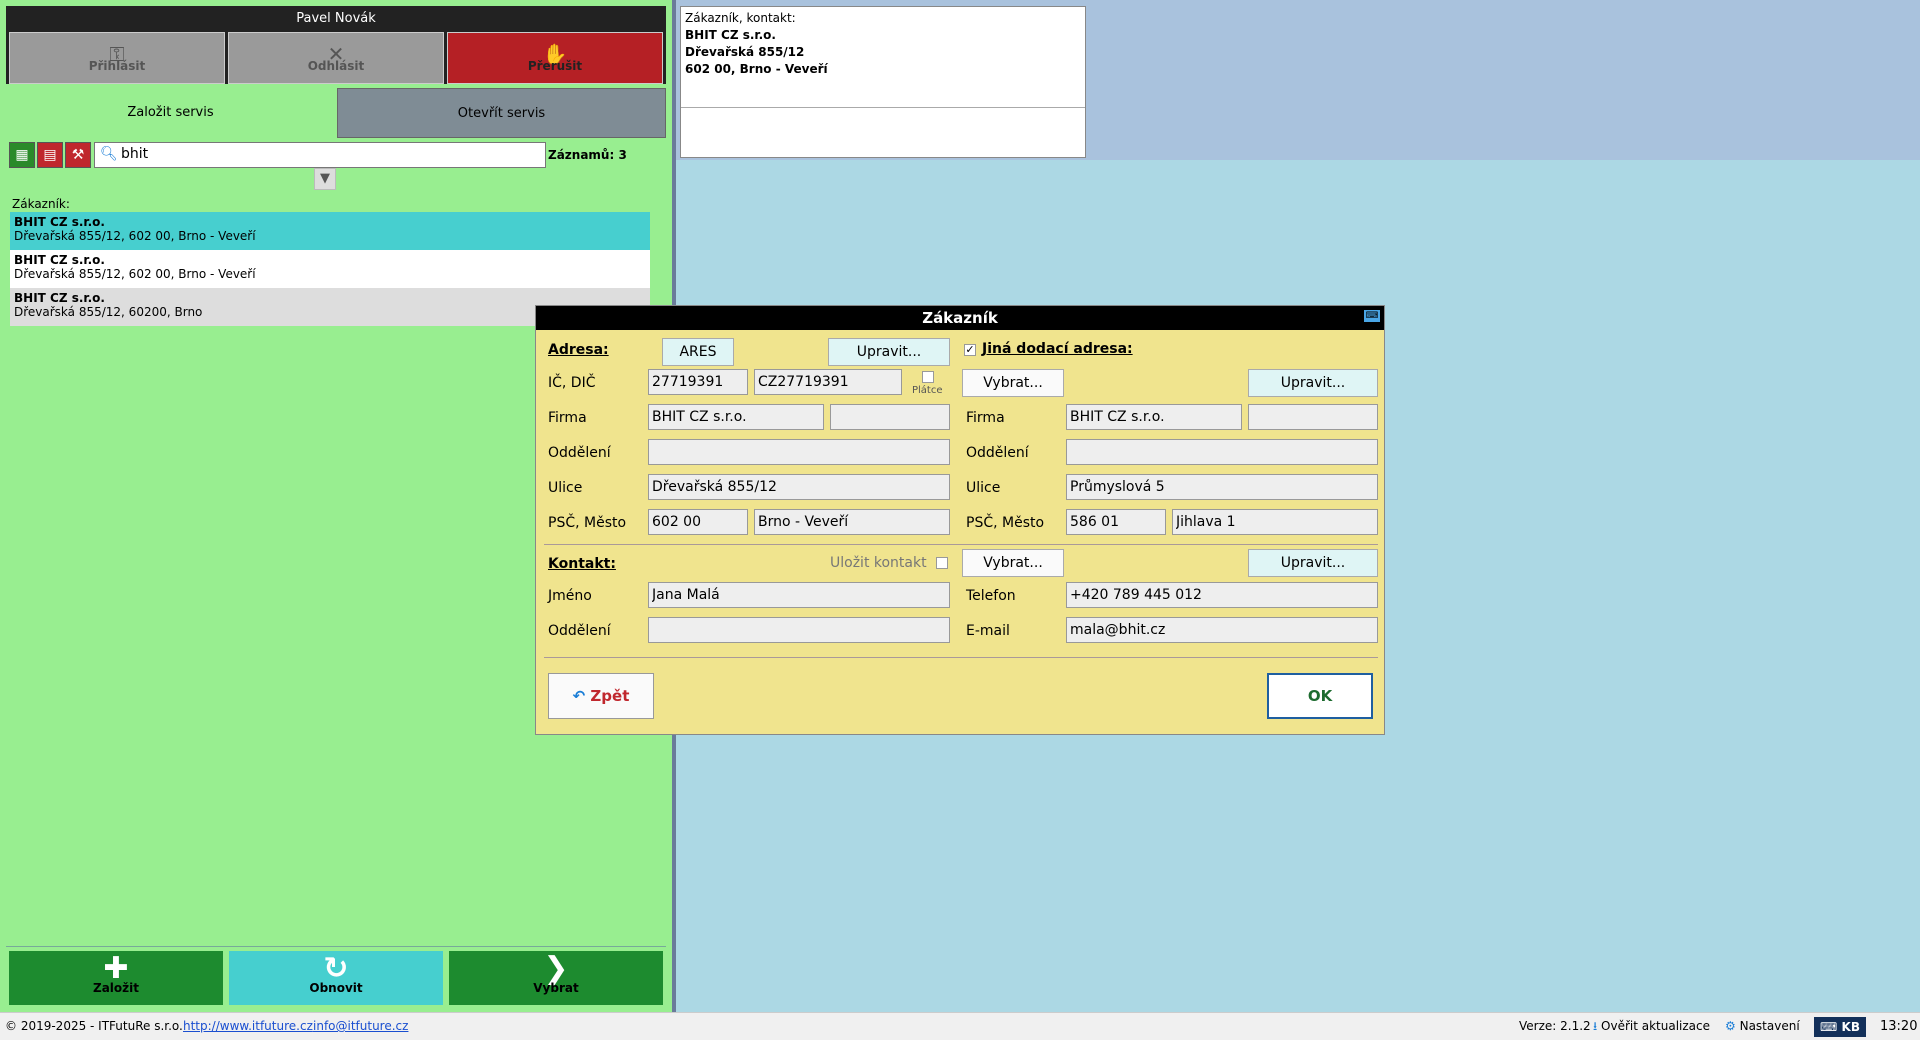 The width and height of the screenshot is (1920, 1040). I want to click on ok-button: OK, so click(1320, 696).